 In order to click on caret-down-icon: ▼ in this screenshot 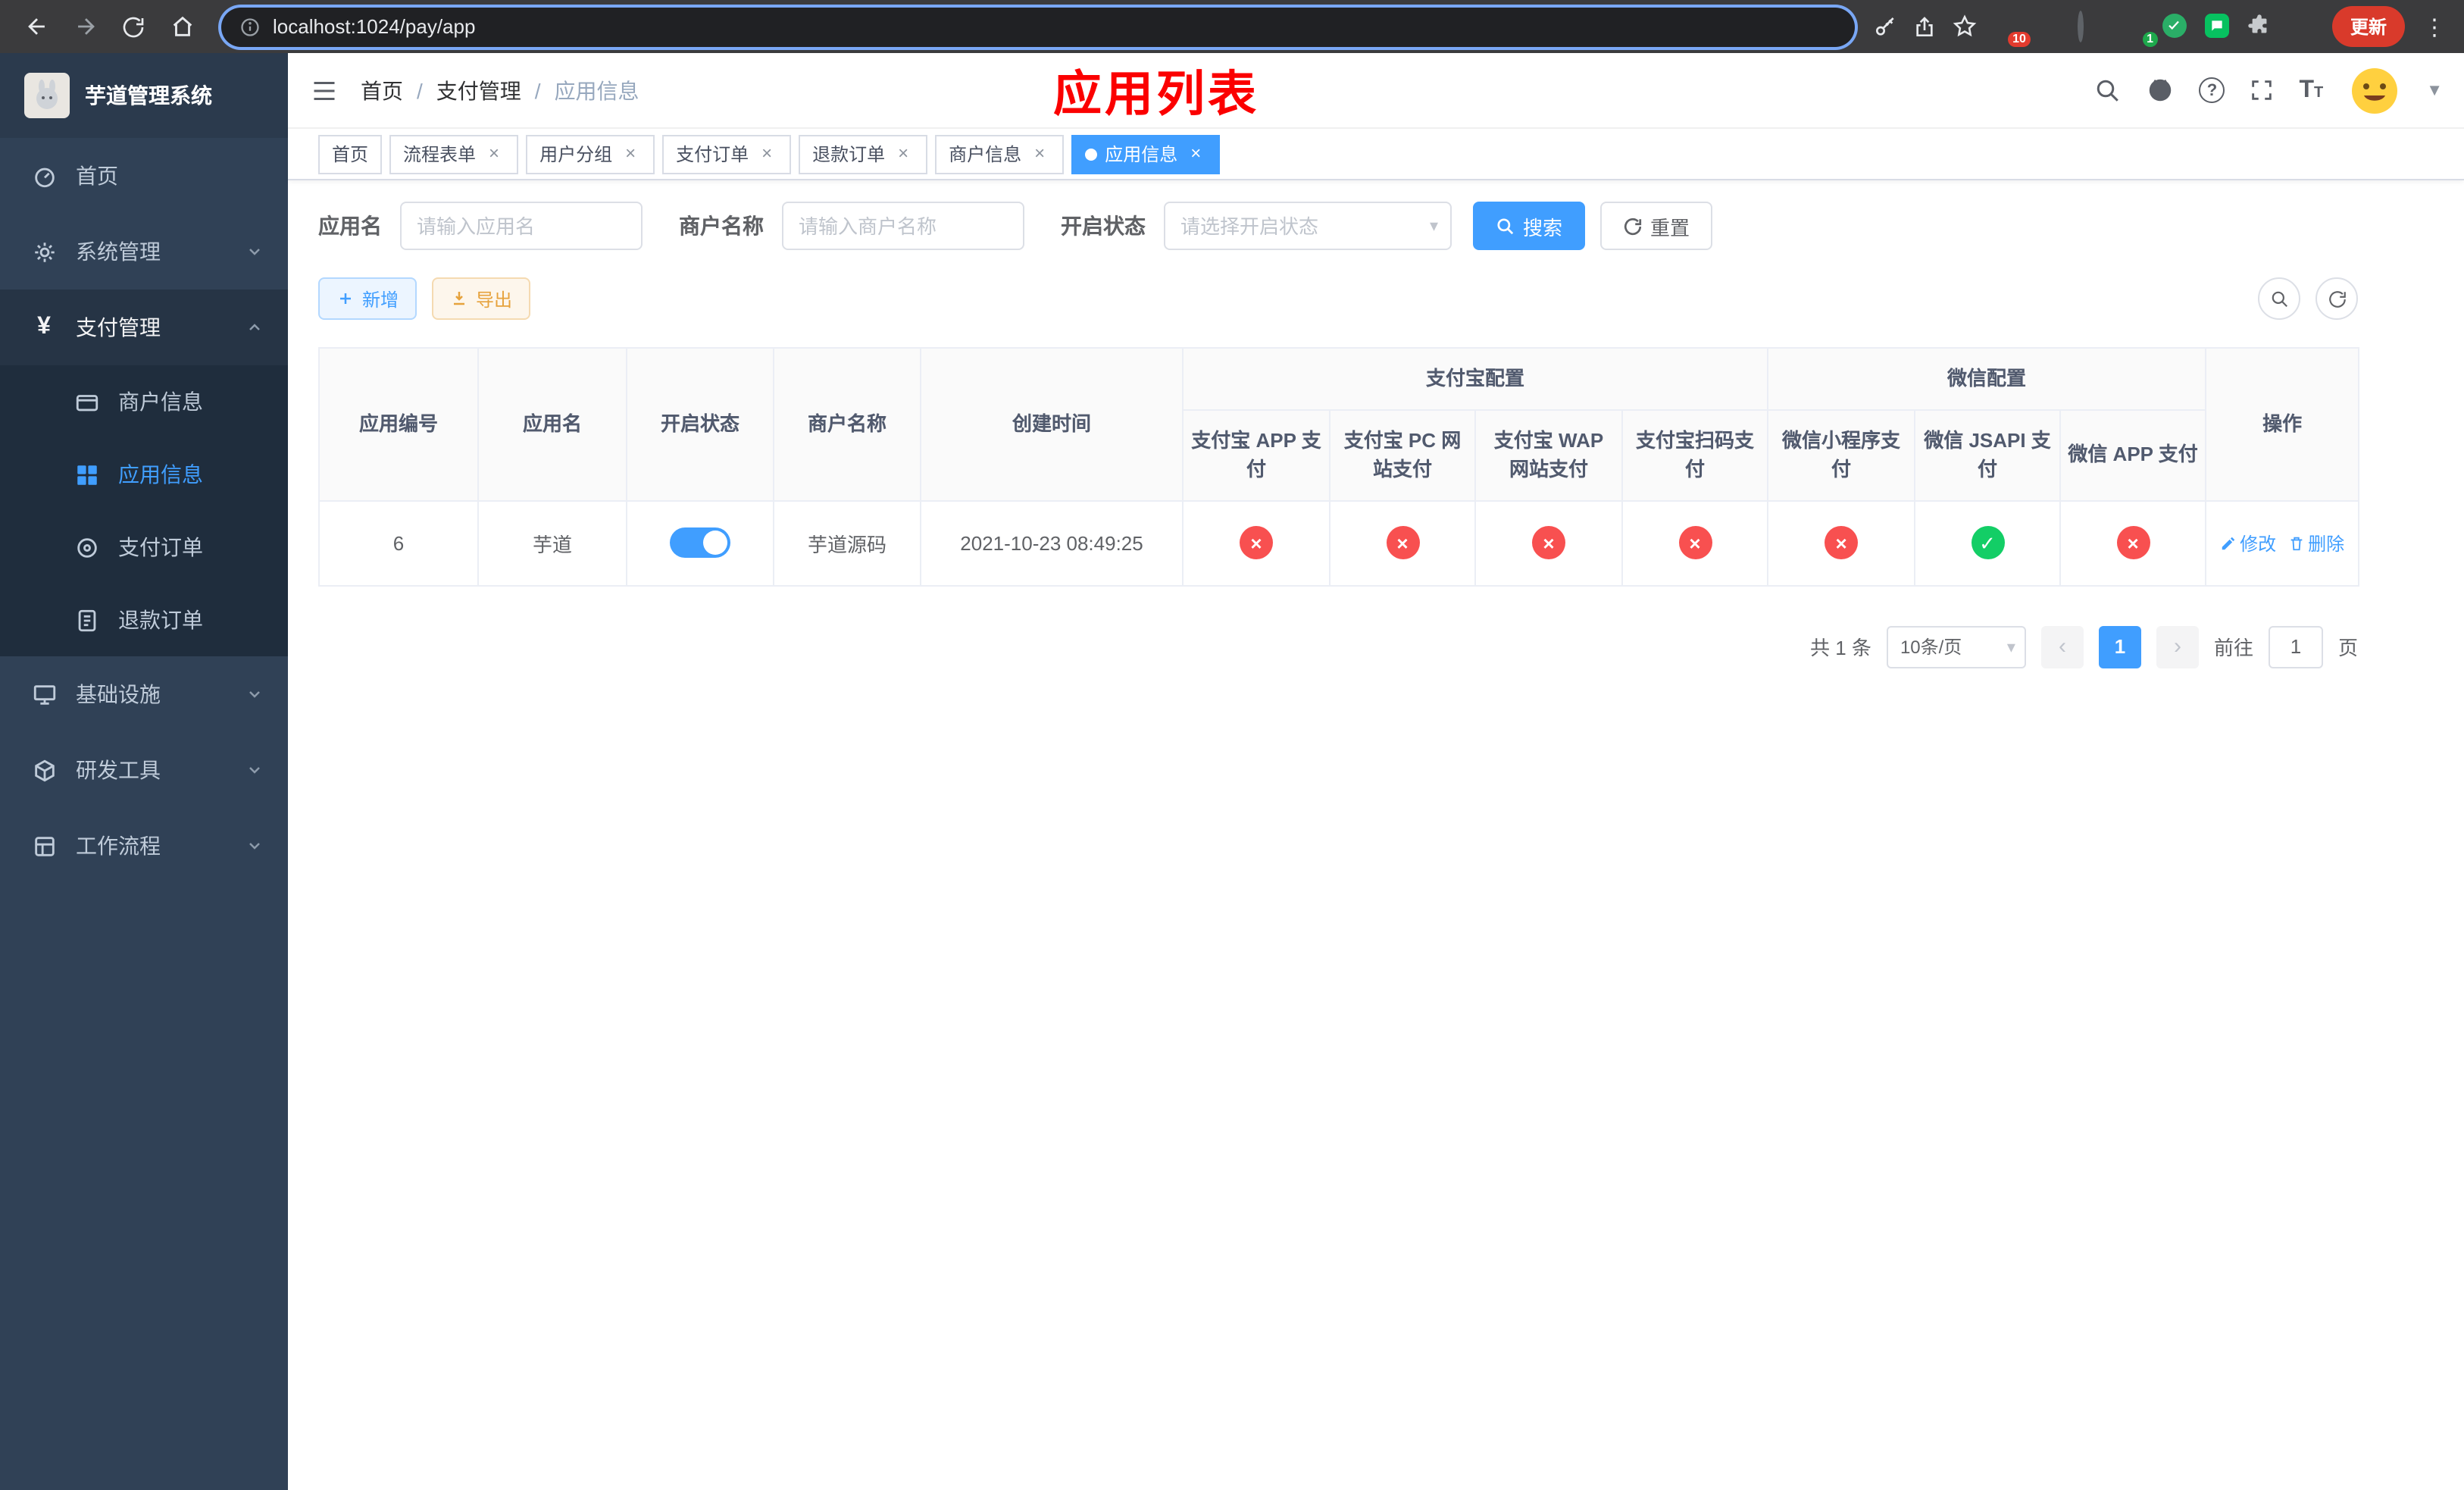, I will do `click(2434, 90)`.